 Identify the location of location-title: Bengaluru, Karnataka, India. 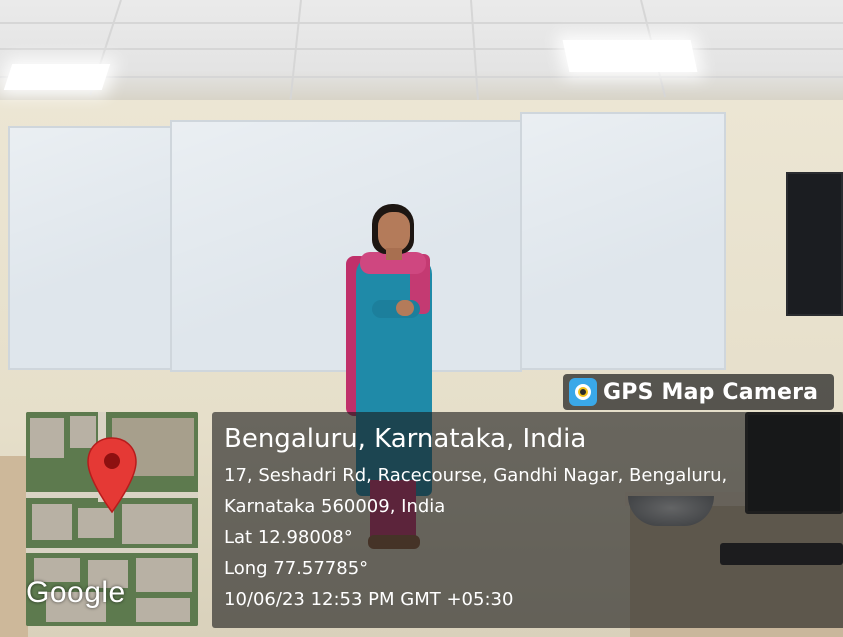
(405, 439).